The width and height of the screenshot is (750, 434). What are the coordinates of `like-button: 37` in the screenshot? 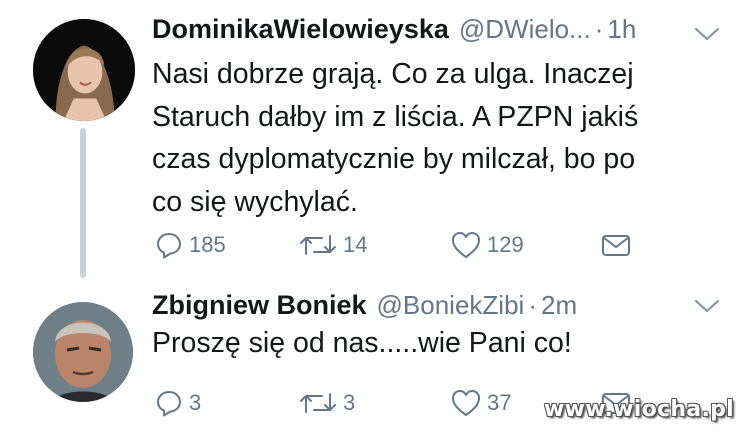 It's located at (480, 403).